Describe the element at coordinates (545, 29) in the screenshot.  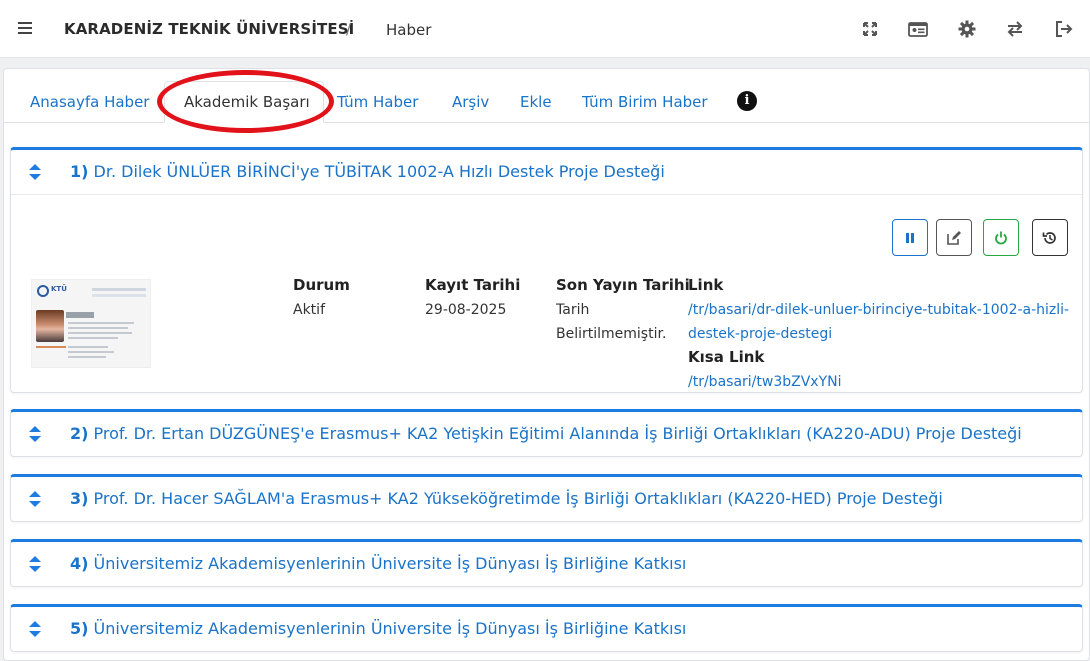
I see `top-bar: KARADENİZ TEKNİK ÜNİVERSİTESİ / Haber` at that location.